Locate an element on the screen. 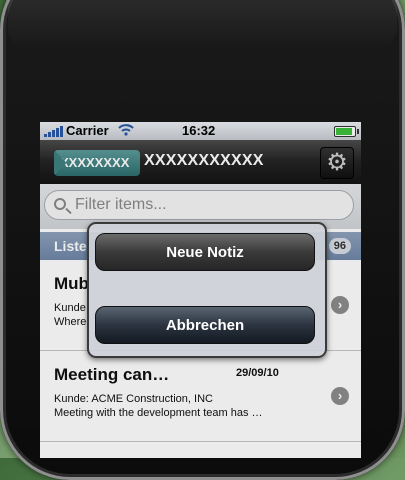 This screenshot has height=480, width=405. new-note-button: Neue Notiz is located at coordinates (205, 252).